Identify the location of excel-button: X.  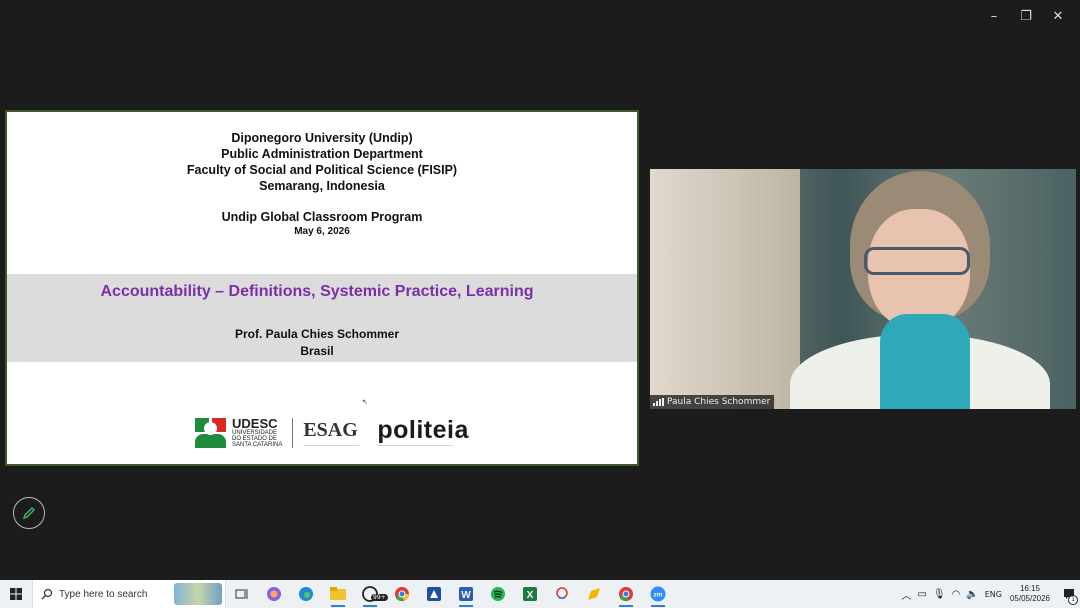
(530, 594).